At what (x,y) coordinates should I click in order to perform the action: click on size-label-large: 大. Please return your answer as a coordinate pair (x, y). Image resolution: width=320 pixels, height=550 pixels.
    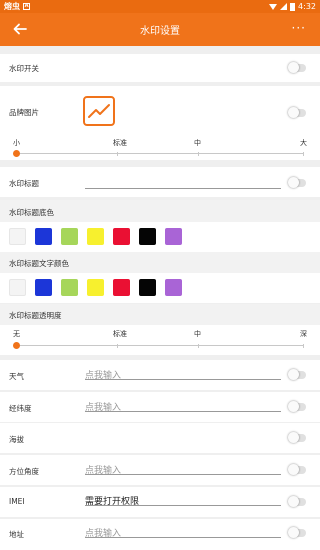
    Looking at the image, I should click on (303, 143).